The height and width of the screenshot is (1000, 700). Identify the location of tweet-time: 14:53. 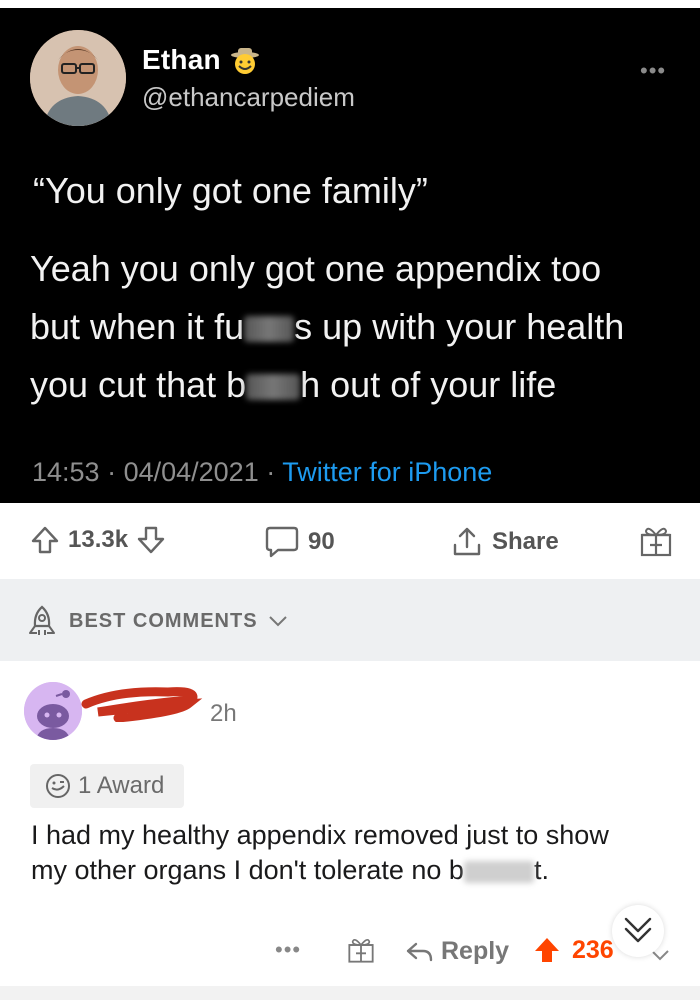
(66, 472).